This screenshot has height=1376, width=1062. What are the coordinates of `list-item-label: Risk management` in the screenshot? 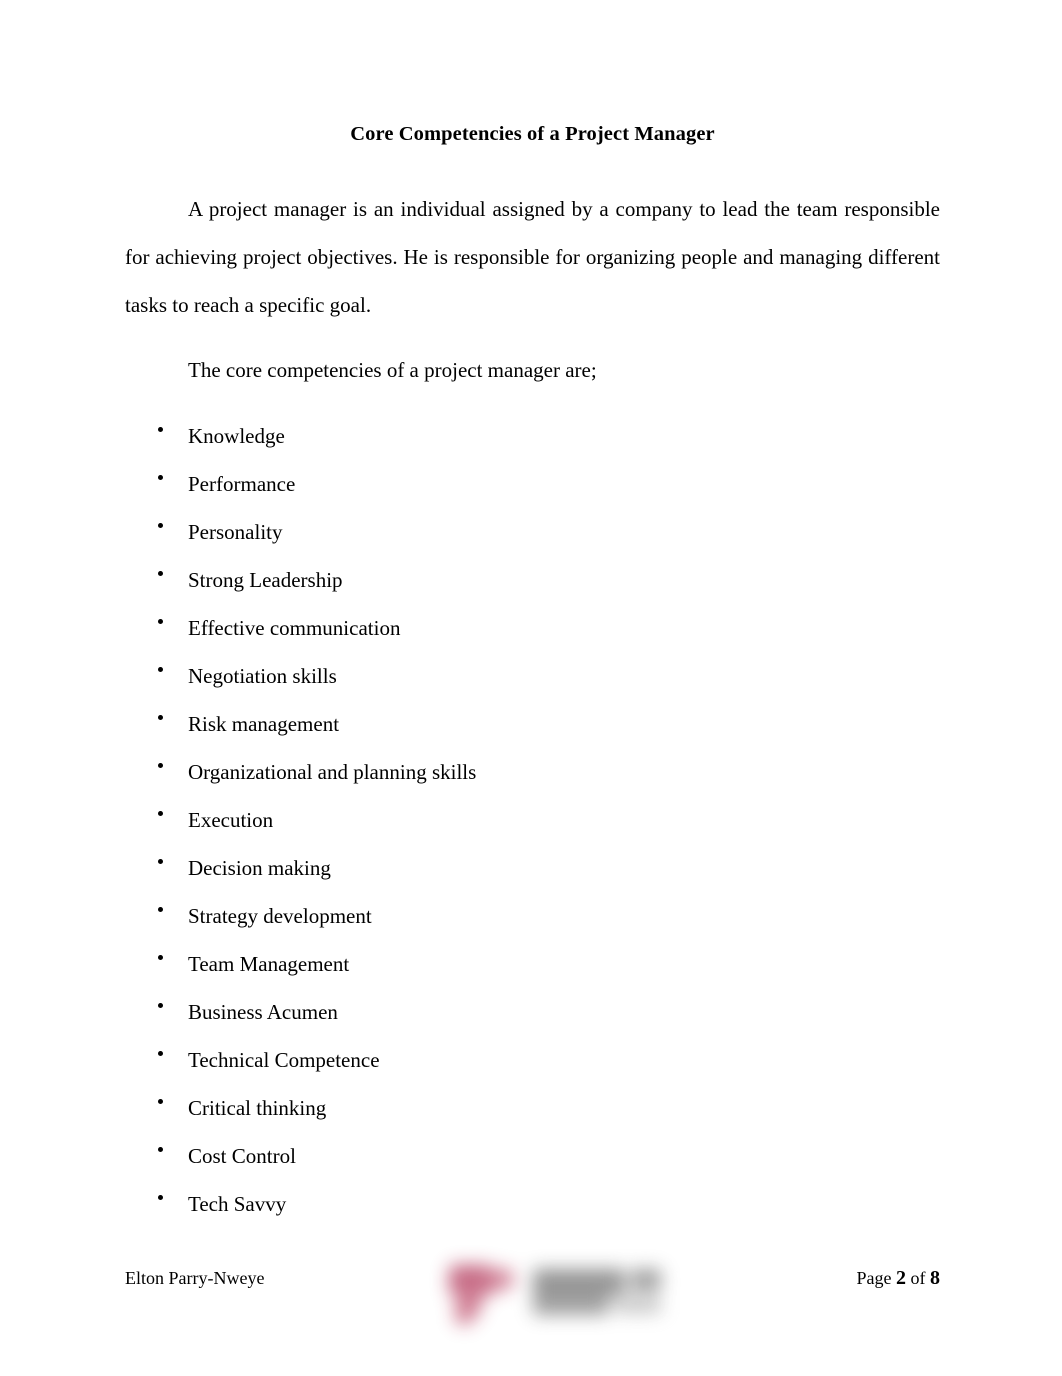 It's located at (264, 723).